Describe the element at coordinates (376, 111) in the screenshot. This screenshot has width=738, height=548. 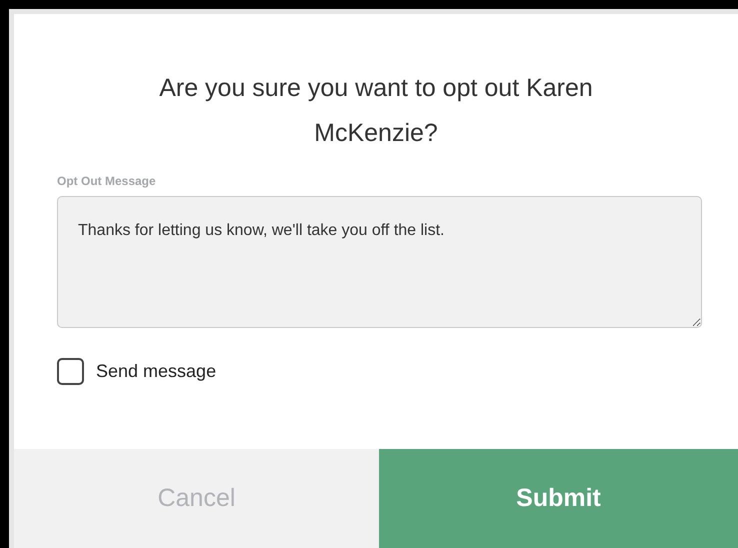
I see `dialog-title: Are you sure you want to opt out Karen McKenzie?` at that location.